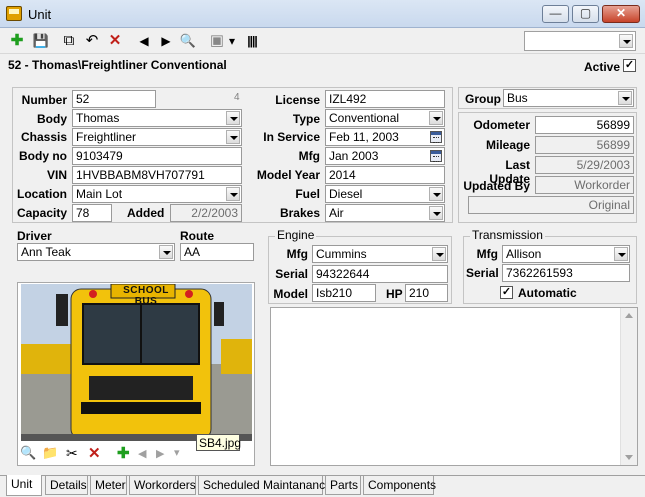 Image resolution: width=645 pixels, height=497 pixels. What do you see at coordinates (115, 41) in the screenshot?
I see `delete-icon: ✕` at bounding box center [115, 41].